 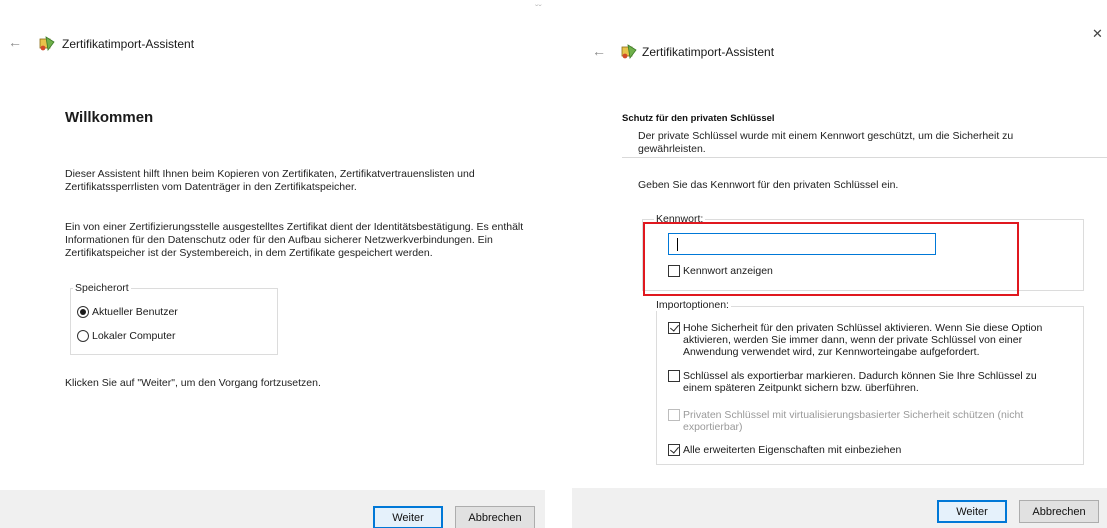 What do you see at coordinates (831, 259) in the screenshot?
I see `highlight-frame` at bounding box center [831, 259].